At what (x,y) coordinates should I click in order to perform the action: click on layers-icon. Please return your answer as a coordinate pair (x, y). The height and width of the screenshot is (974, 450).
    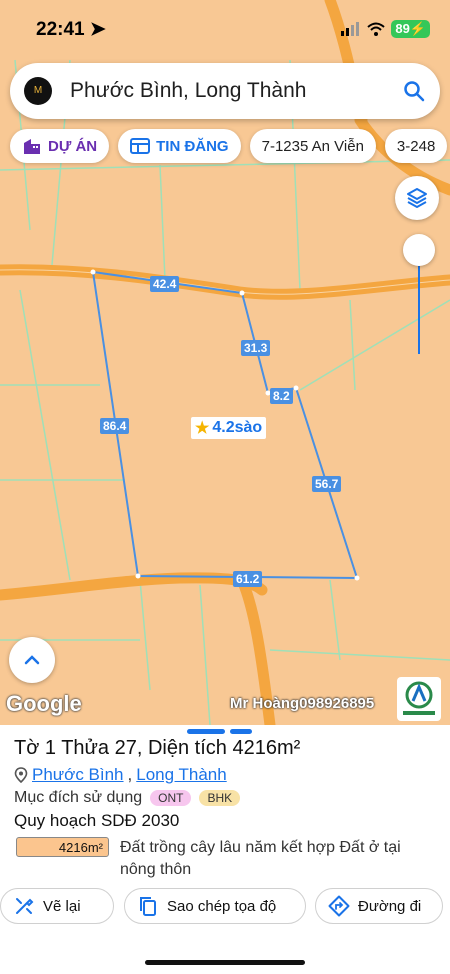
    Looking at the image, I should click on (417, 198).